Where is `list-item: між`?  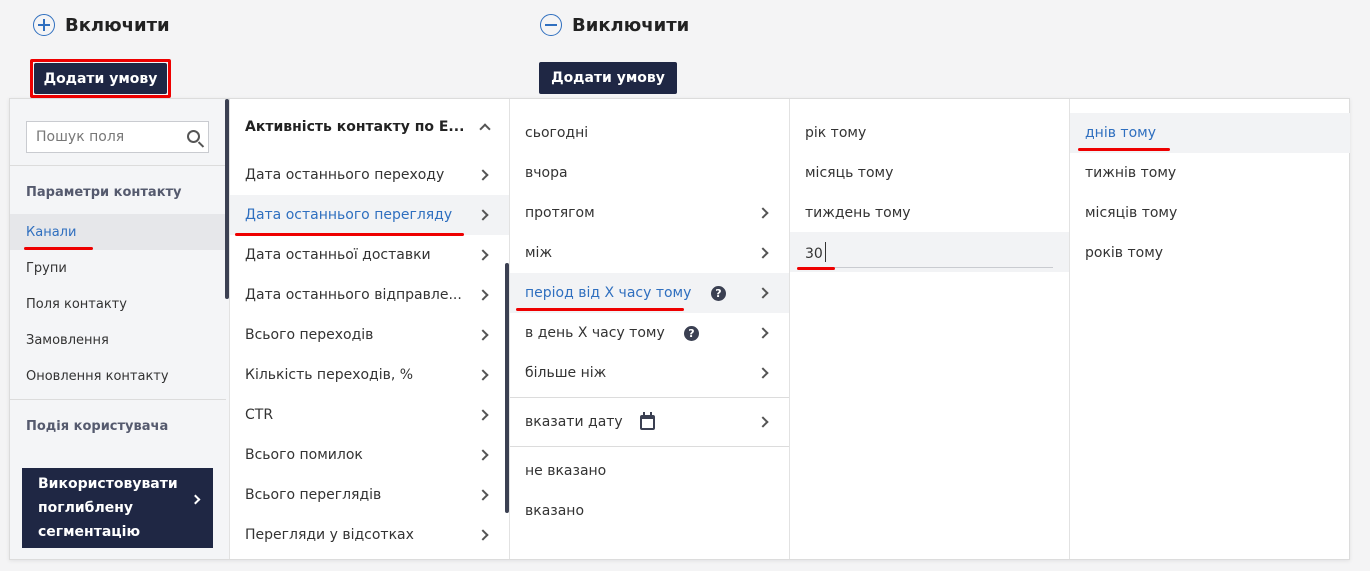
list-item: між is located at coordinates (649, 253).